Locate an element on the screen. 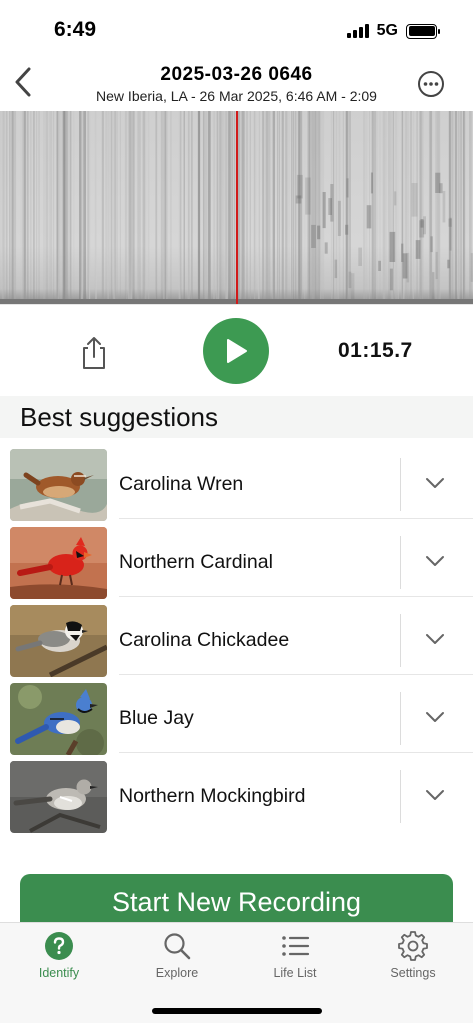  back-button is located at coordinates (23, 82).